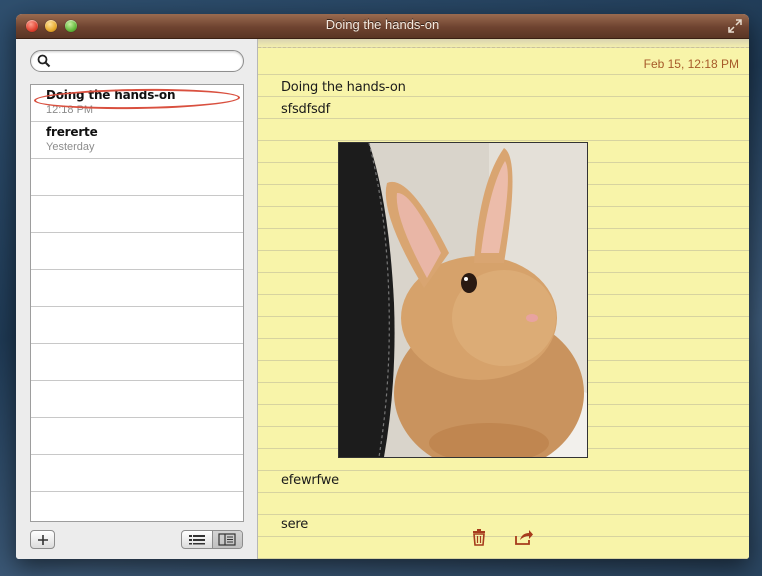 Image resolution: width=762 pixels, height=576 pixels. I want to click on add-note-button, so click(42, 539).